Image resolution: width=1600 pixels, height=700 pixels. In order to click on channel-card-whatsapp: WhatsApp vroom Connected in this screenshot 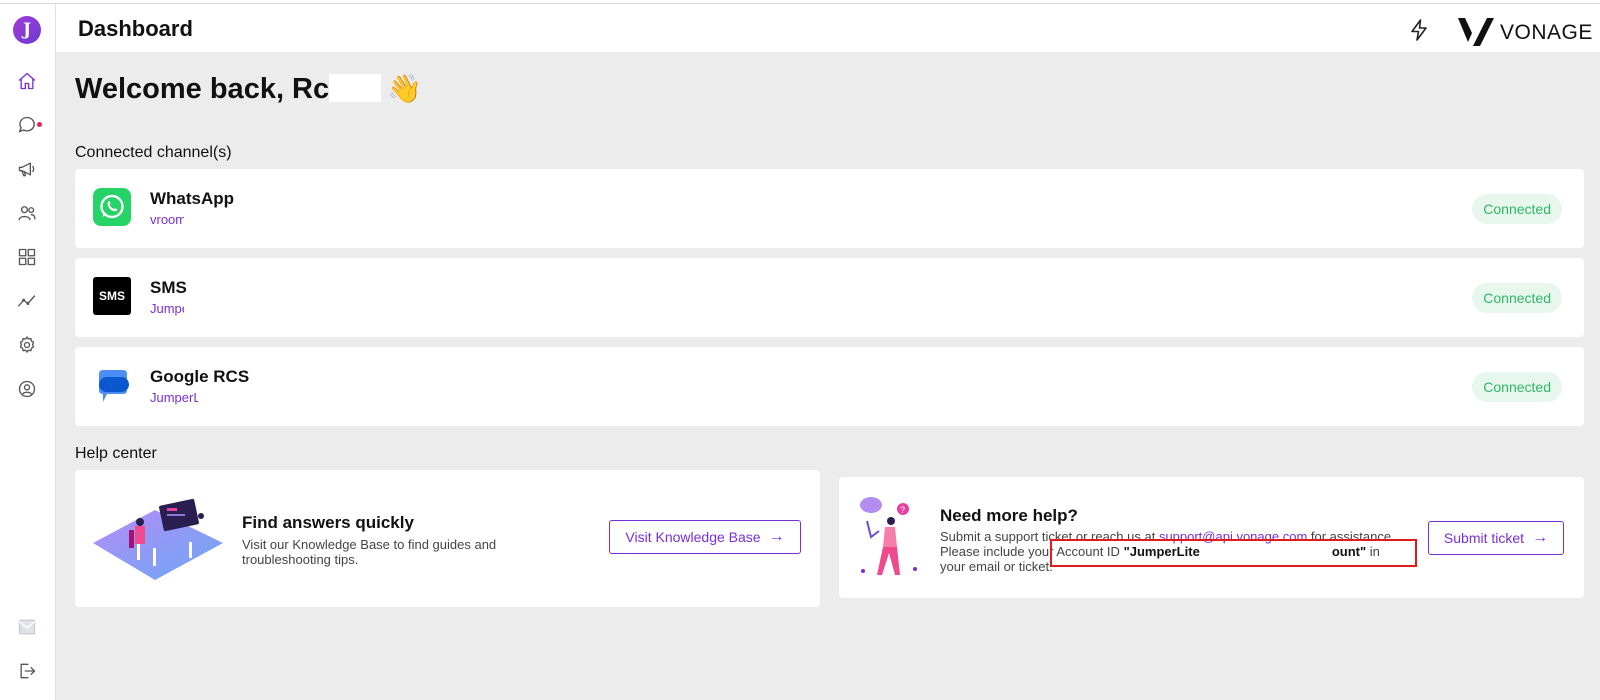, I will do `click(829, 208)`.